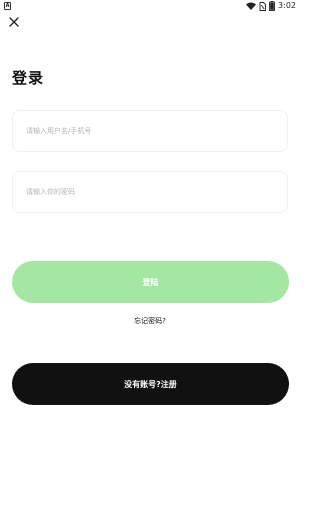 Image resolution: width=320 pixels, height=506 pixels. Describe the element at coordinates (251, 6) in the screenshot. I see `wifi-icon` at that location.